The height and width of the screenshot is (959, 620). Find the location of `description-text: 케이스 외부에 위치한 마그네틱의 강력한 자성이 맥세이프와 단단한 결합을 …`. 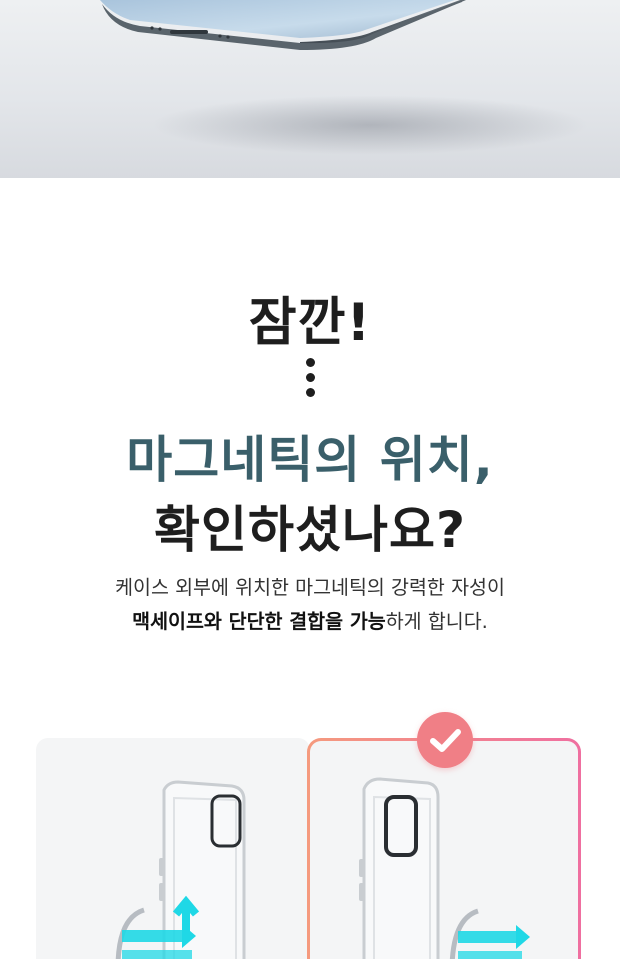

description-text: 케이스 외부에 위치한 마그네틱의 강력한 자성이 맥세이프와 단단한 결합을 … is located at coordinates (310, 605).